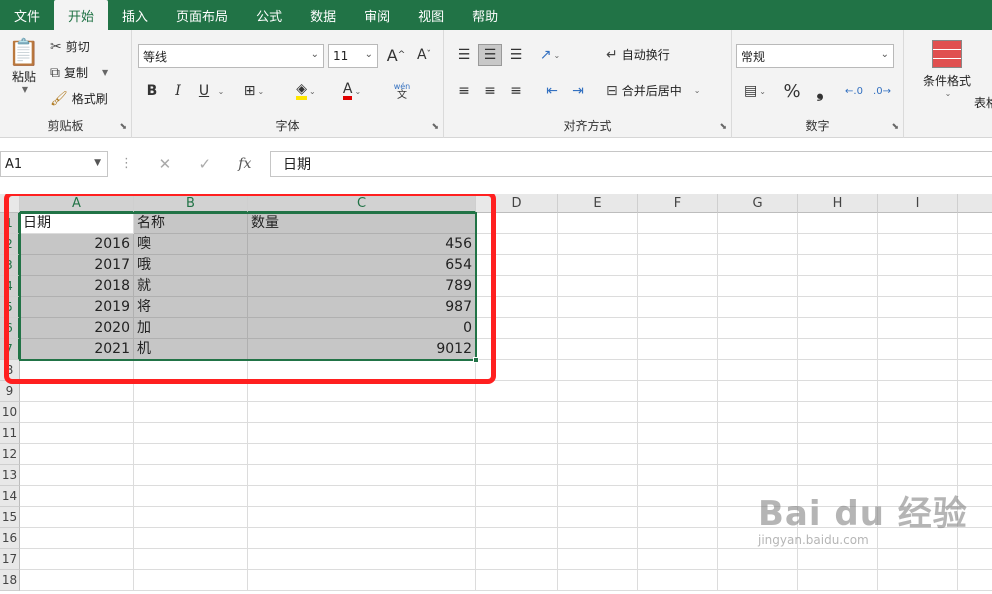  I want to click on cell-g13, so click(758, 475).